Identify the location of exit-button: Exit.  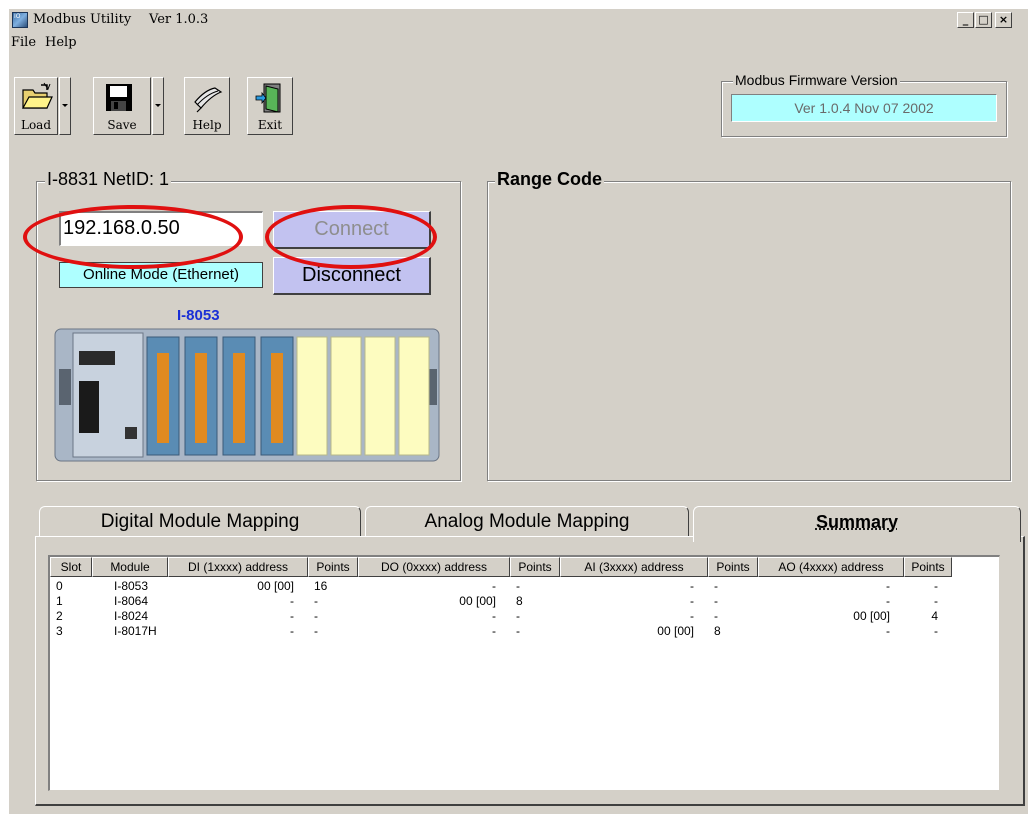
(270, 106).